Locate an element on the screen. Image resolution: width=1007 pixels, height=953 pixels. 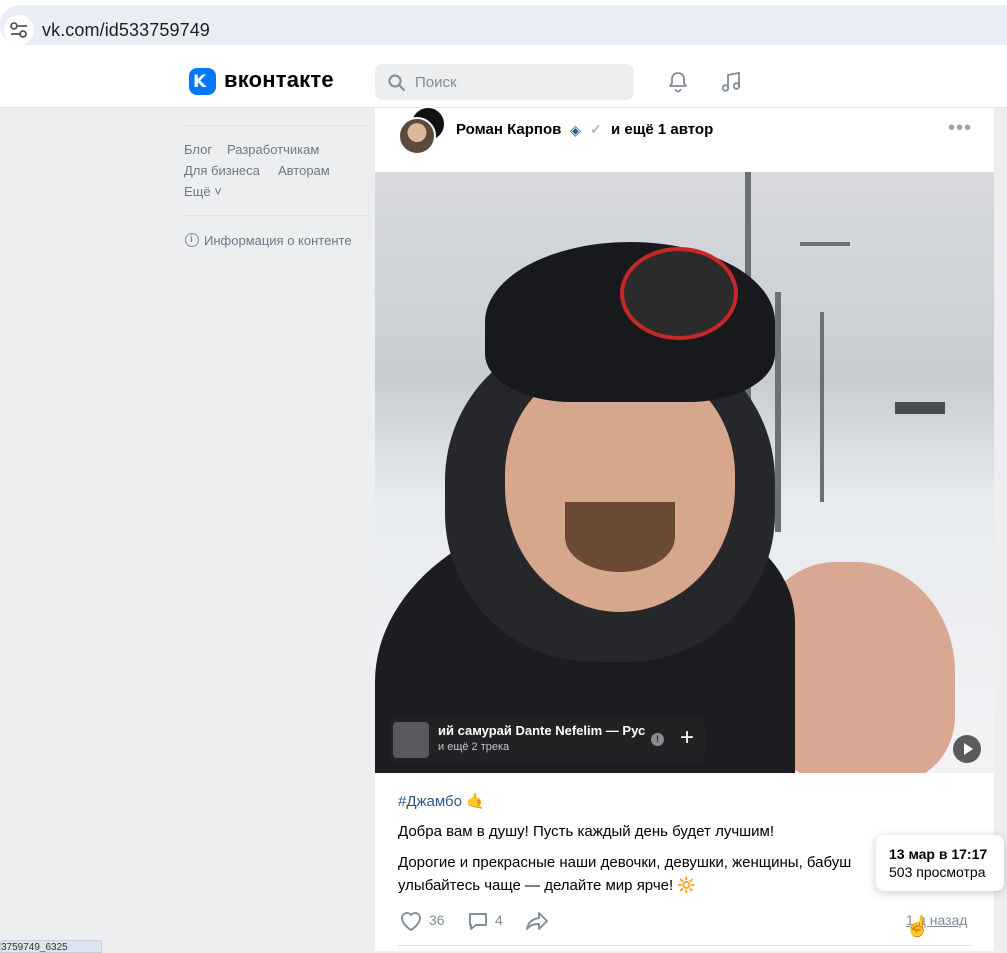
url-field: vk.com/id533759749 is located at coordinates (503, 25).